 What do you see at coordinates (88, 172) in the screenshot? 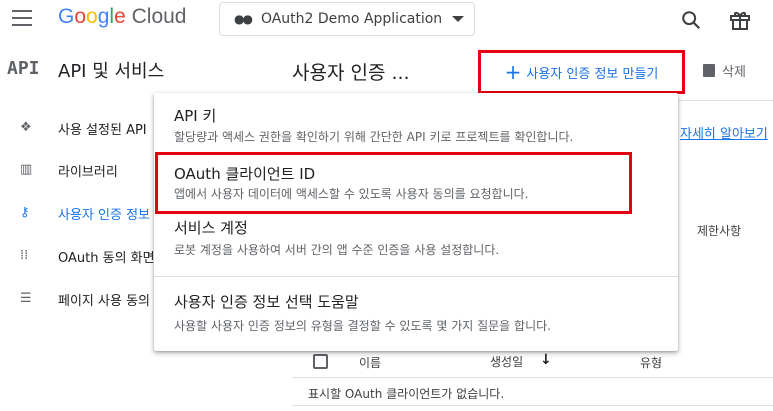
I see `sidebar-item-label: 라이브러리` at bounding box center [88, 172].